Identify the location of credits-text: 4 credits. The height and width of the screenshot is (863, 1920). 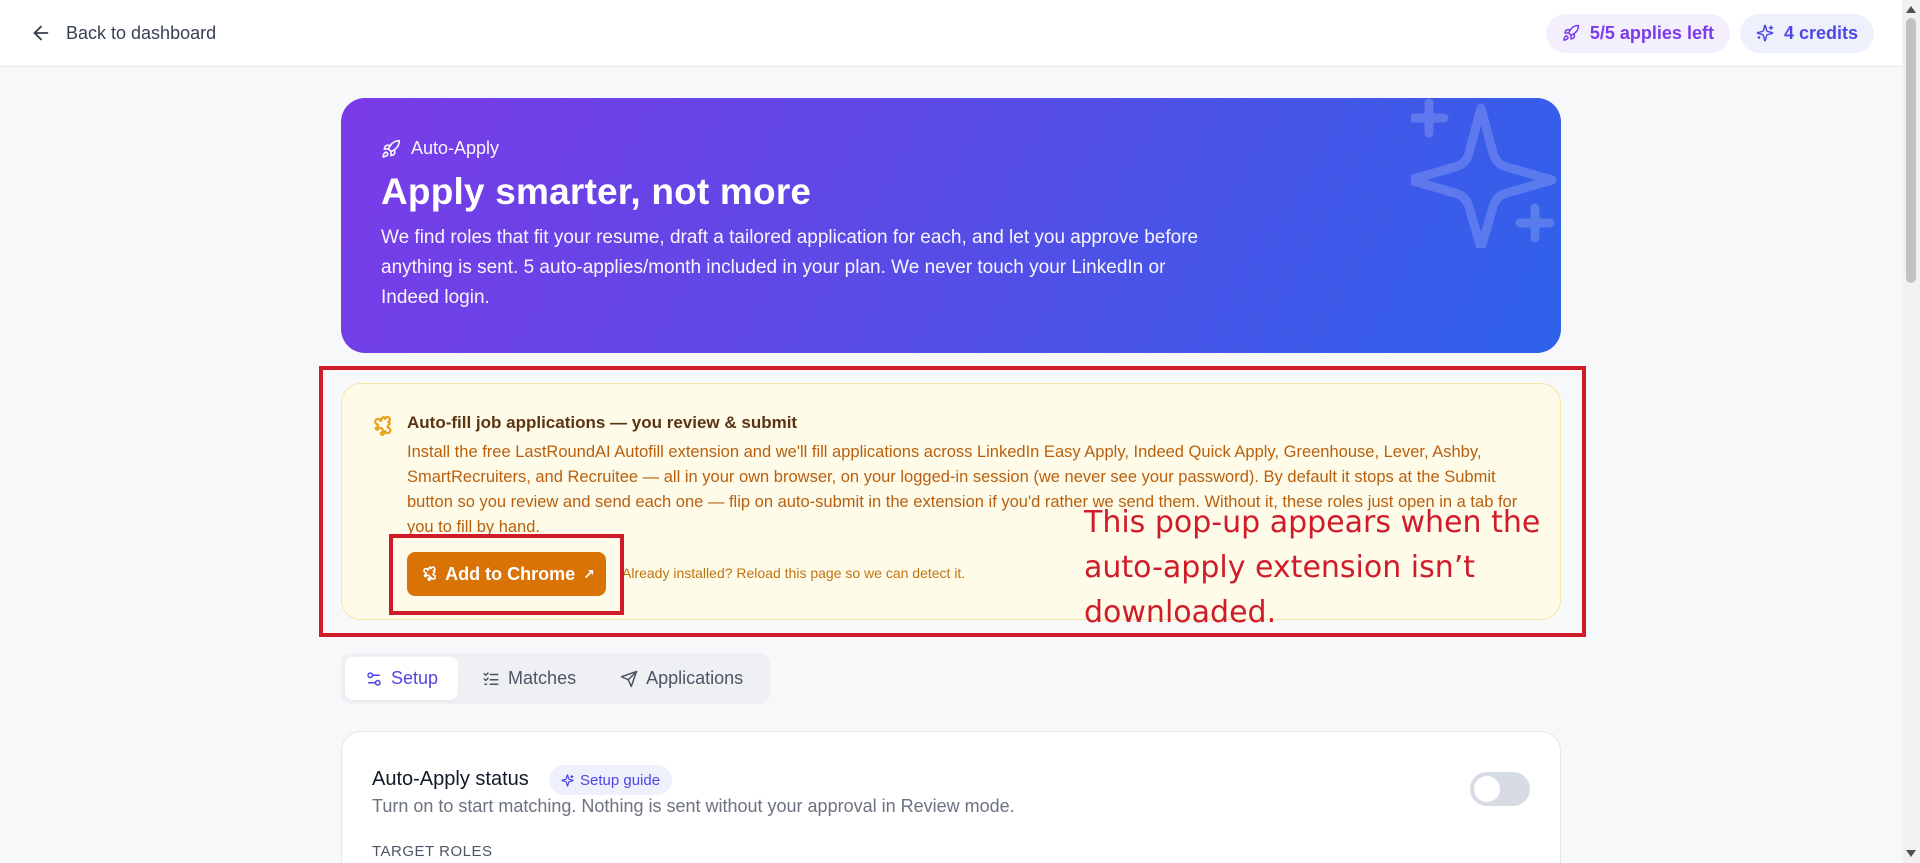
(1820, 32).